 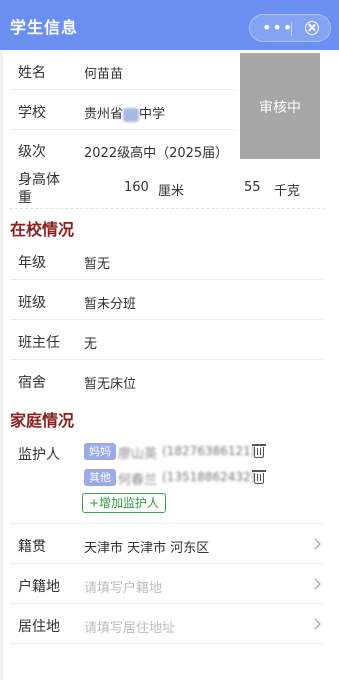 I want to click on guardian-phone: (13518862432), so click(x=209, y=477).